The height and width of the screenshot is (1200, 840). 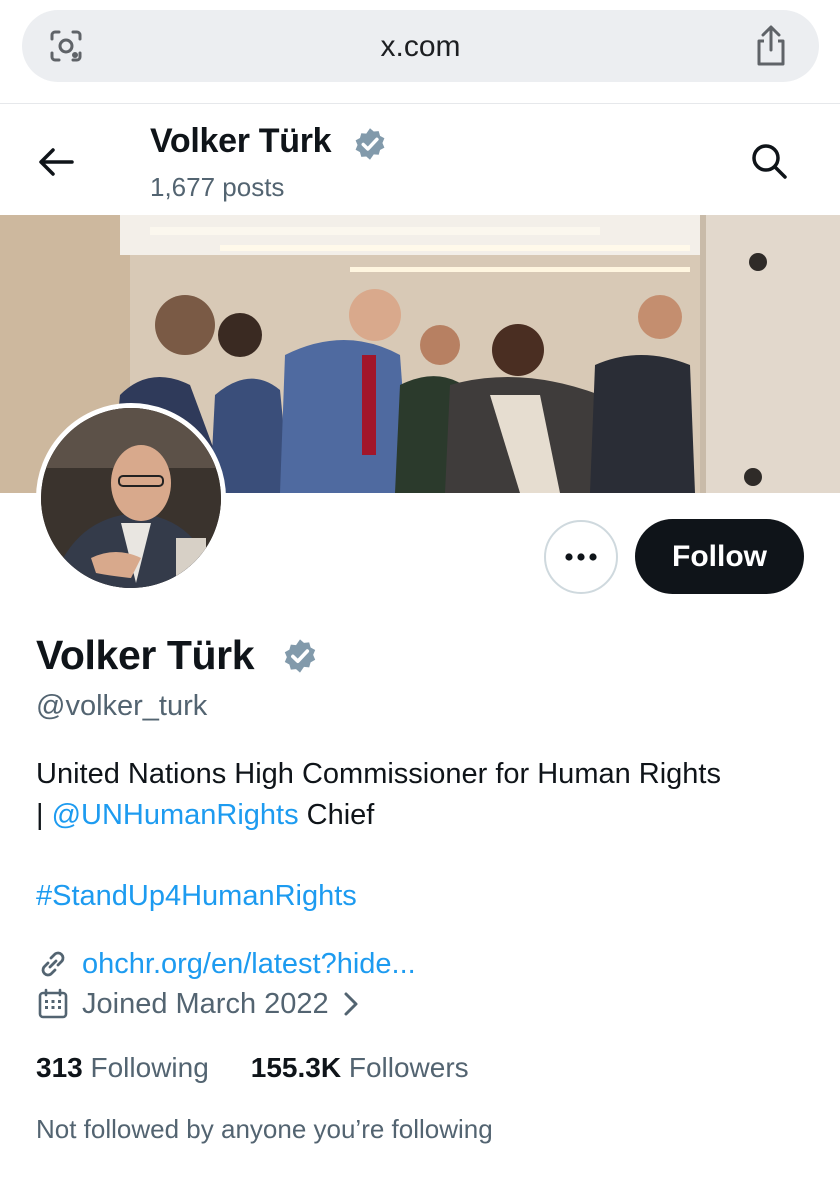 I want to click on more-options-button, so click(x=581, y=557).